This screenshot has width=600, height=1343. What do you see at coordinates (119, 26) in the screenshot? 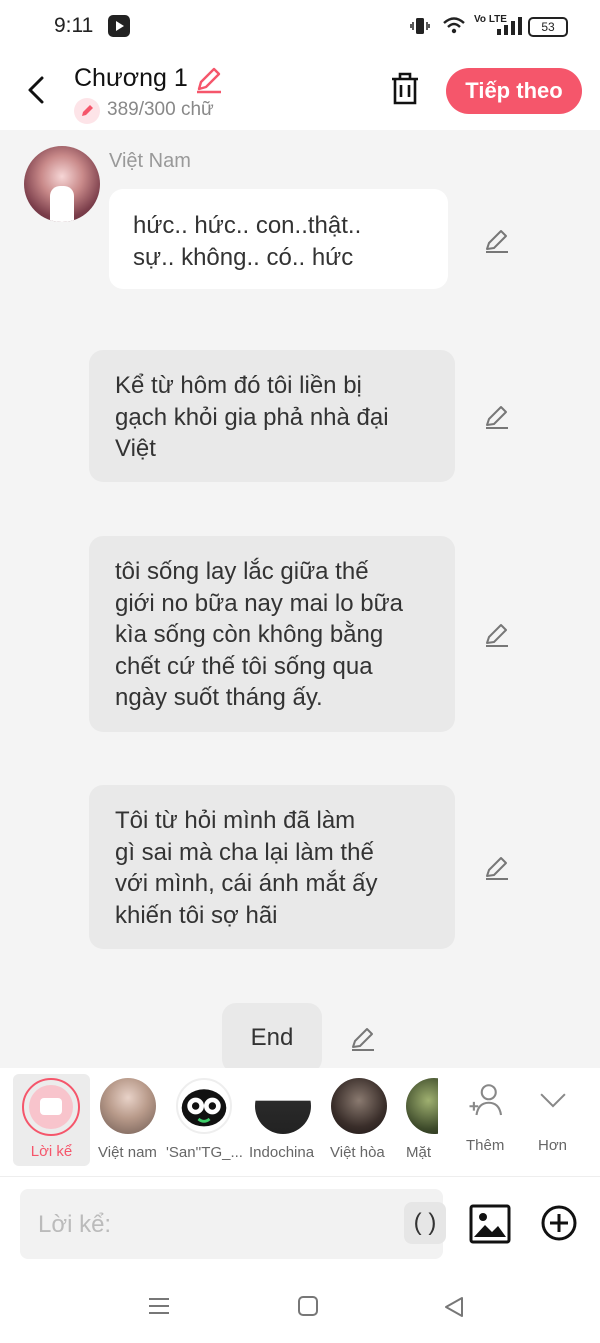
I see `media-app-icon` at bounding box center [119, 26].